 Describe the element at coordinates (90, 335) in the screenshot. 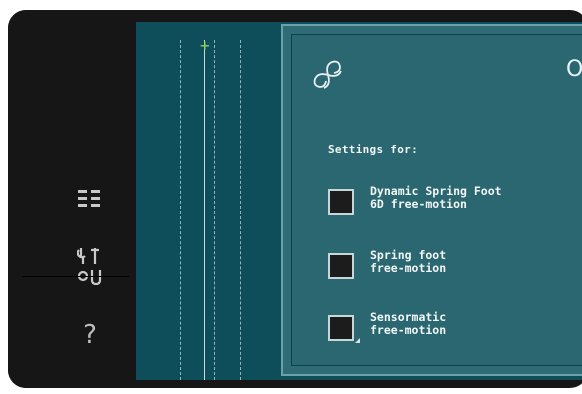

I see `help-icon: ?` at that location.